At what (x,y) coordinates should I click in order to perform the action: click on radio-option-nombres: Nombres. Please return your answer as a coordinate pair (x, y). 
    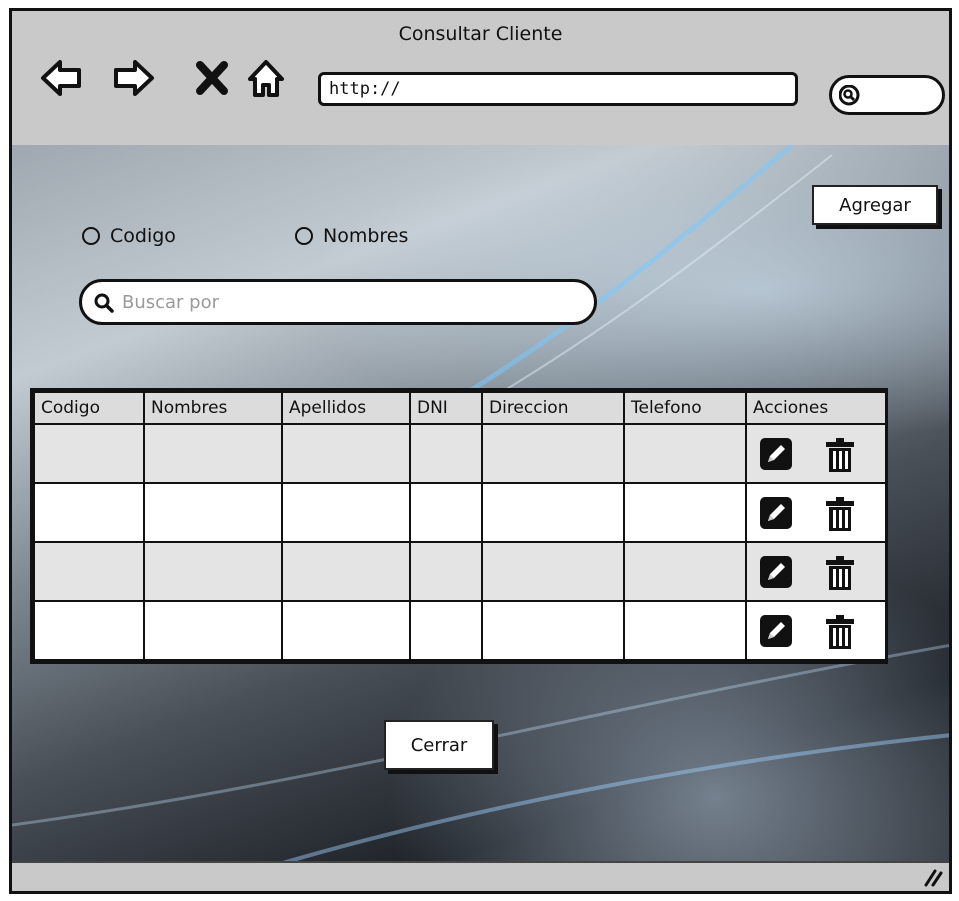
    Looking at the image, I should click on (351, 236).